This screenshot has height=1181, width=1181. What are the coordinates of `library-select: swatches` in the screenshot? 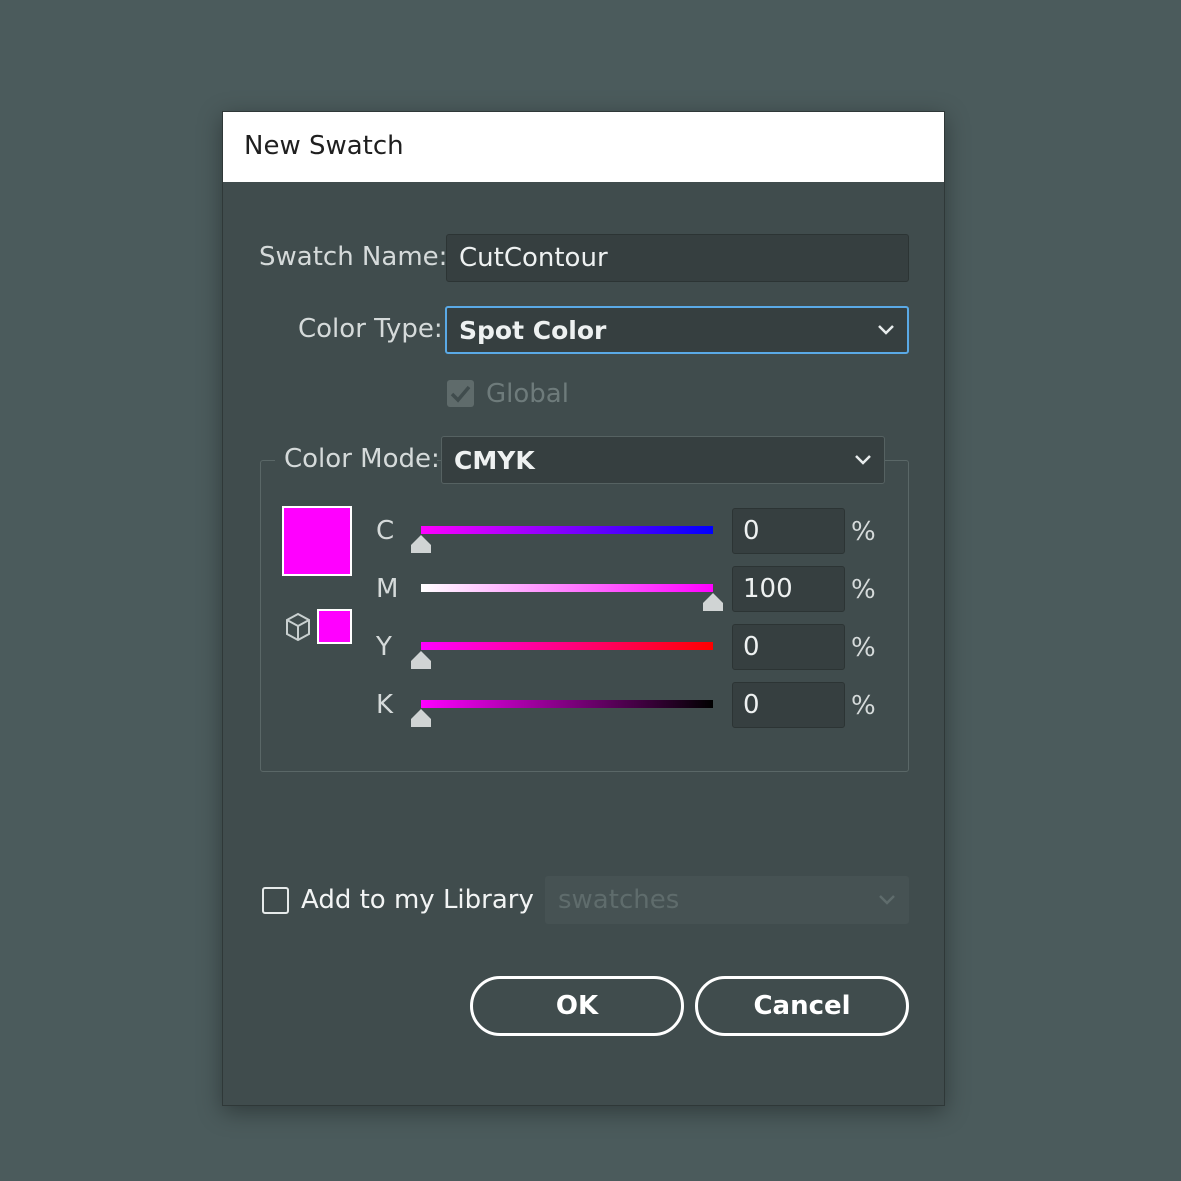 It's located at (727, 900).